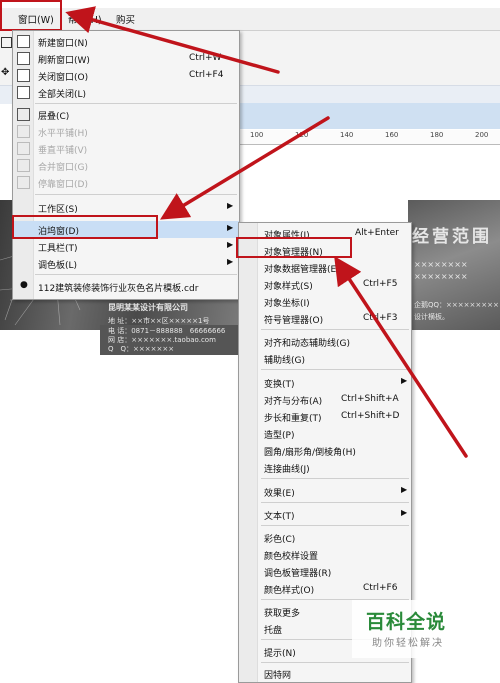  I want to click on arrow-to-window-menu, so click(172, 40).